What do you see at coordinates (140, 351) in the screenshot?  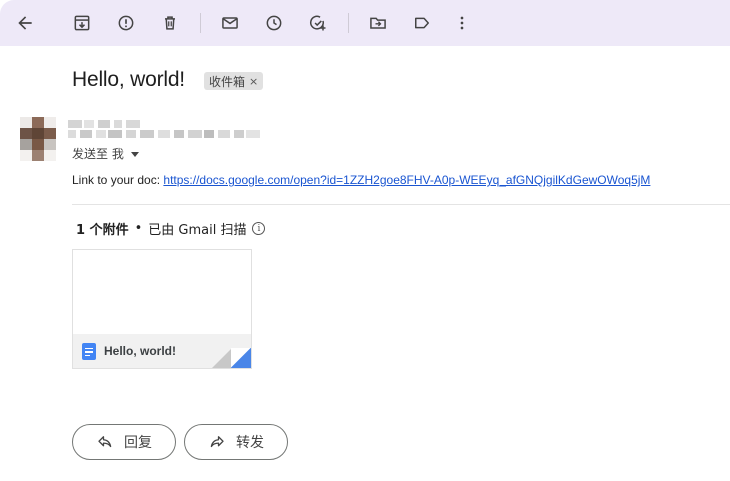 I see `attachment-name: Hello, world!` at bounding box center [140, 351].